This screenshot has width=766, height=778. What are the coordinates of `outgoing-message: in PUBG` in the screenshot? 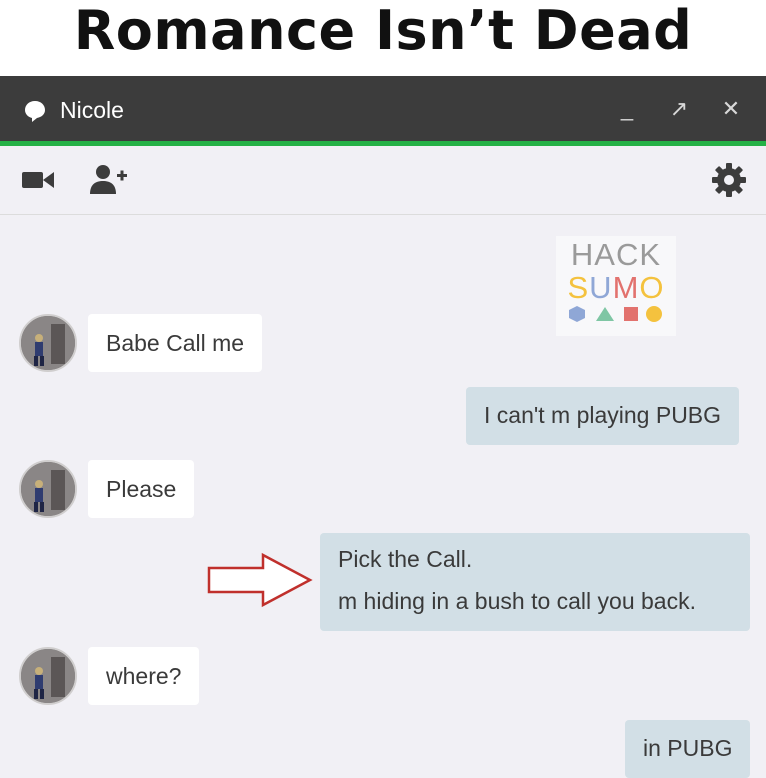 It's located at (688, 749).